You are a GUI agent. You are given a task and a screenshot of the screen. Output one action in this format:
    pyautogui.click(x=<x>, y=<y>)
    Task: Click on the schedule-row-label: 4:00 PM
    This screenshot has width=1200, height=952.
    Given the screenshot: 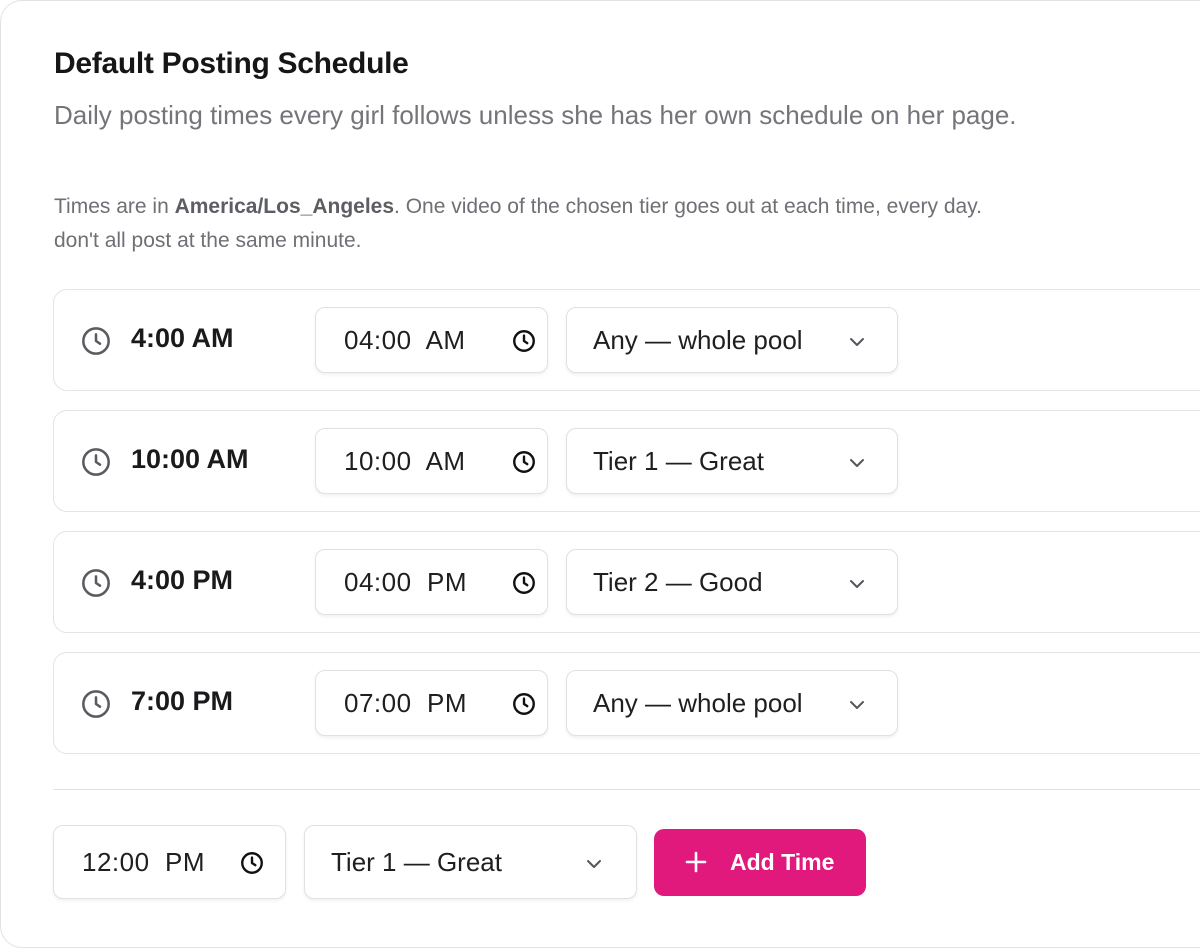 What is the action you would take?
    pyautogui.click(x=182, y=580)
    